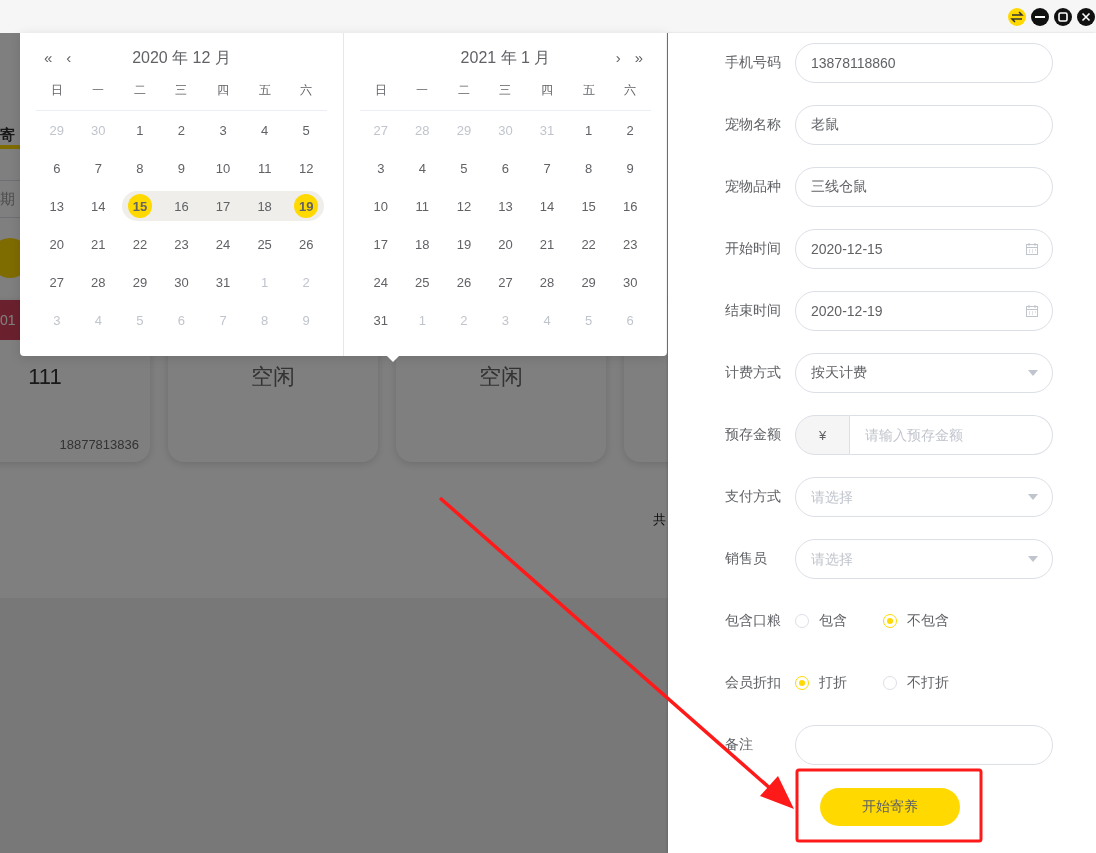  What do you see at coordinates (1086, 16) in the screenshot?
I see `close-icon` at bounding box center [1086, 16].